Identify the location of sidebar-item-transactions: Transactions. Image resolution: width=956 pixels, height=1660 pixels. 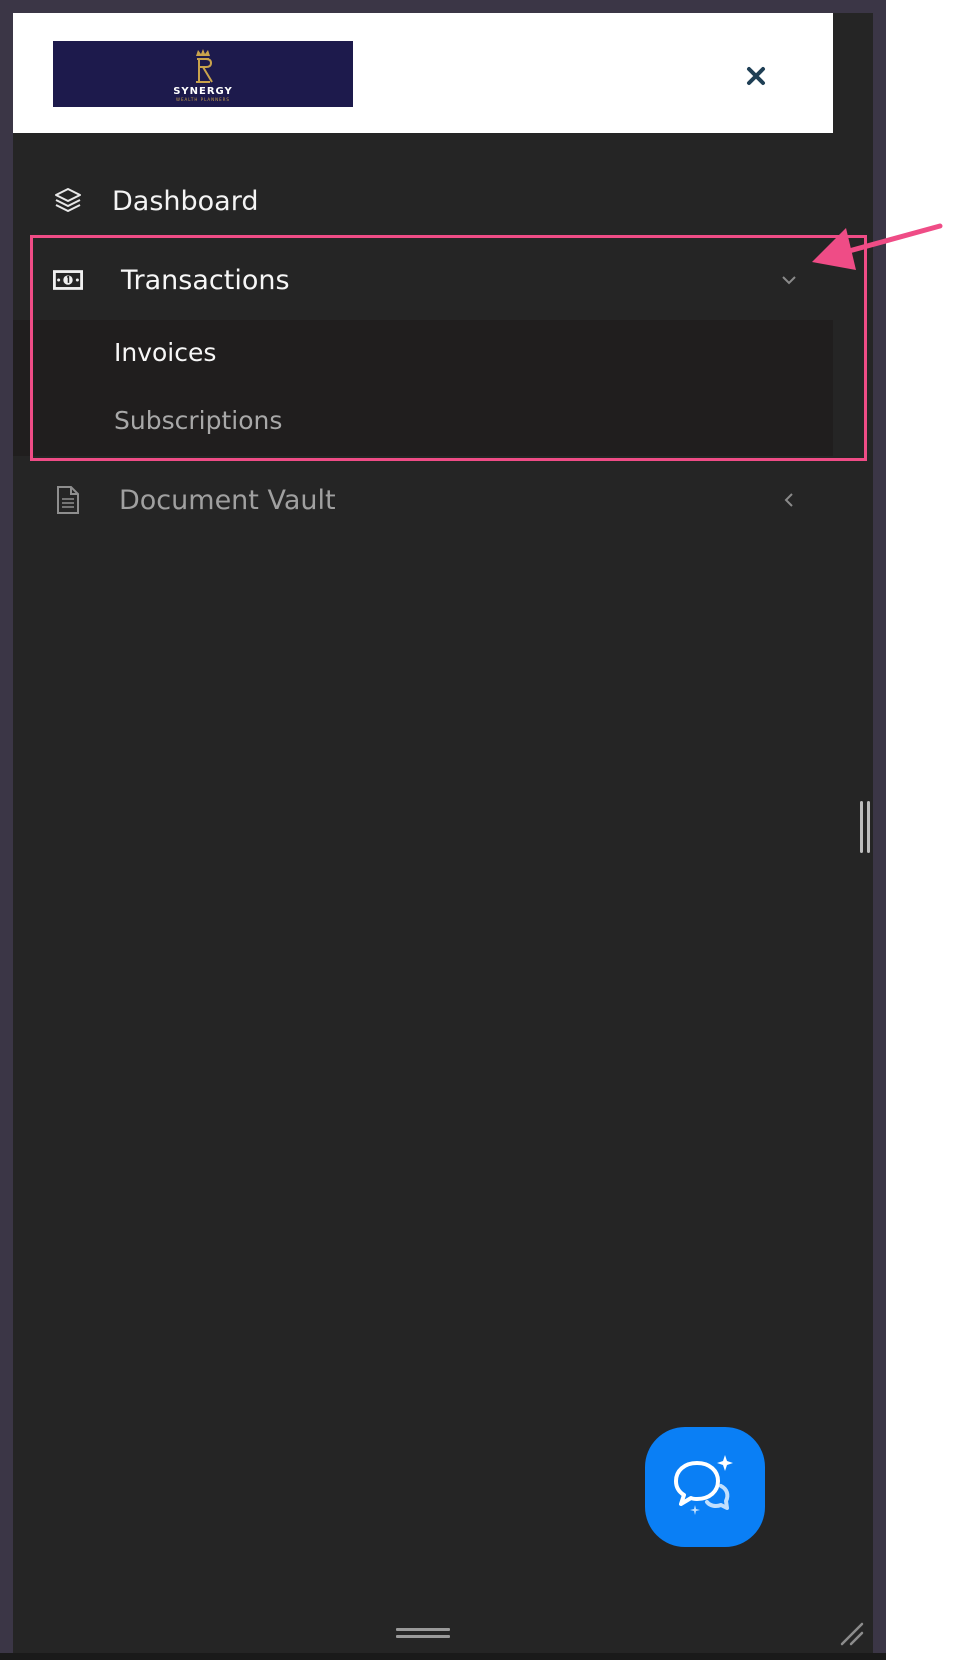
(423, 280).